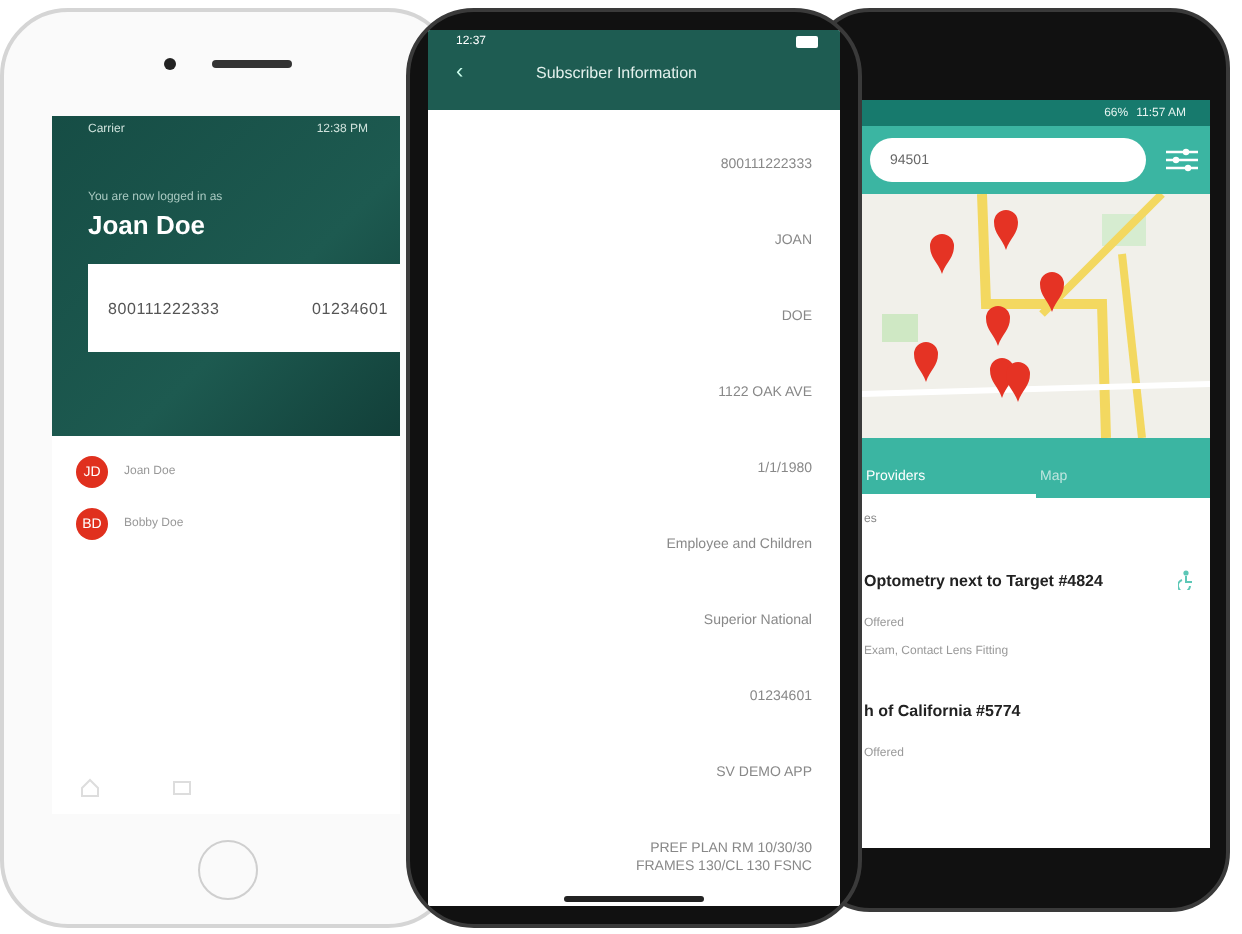 Image resolution: width=1242 pixels, height=934 pixels. What do you see at coordinates (616, 72) in the screenshot?
I see `screen-title: Subscriber Information` at bounding box center [616, 72].